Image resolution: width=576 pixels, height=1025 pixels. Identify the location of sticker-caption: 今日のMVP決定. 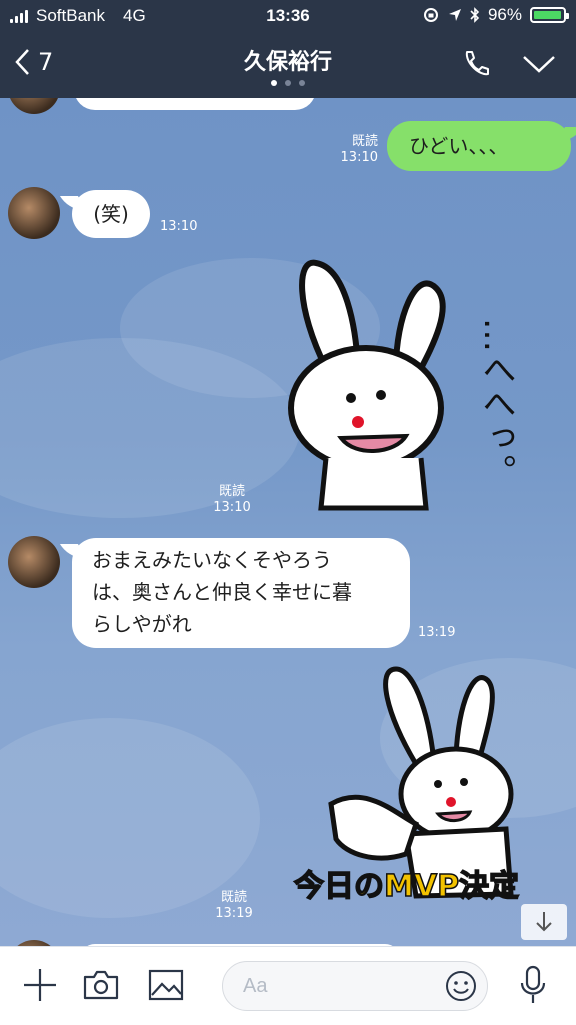
(406, 886).